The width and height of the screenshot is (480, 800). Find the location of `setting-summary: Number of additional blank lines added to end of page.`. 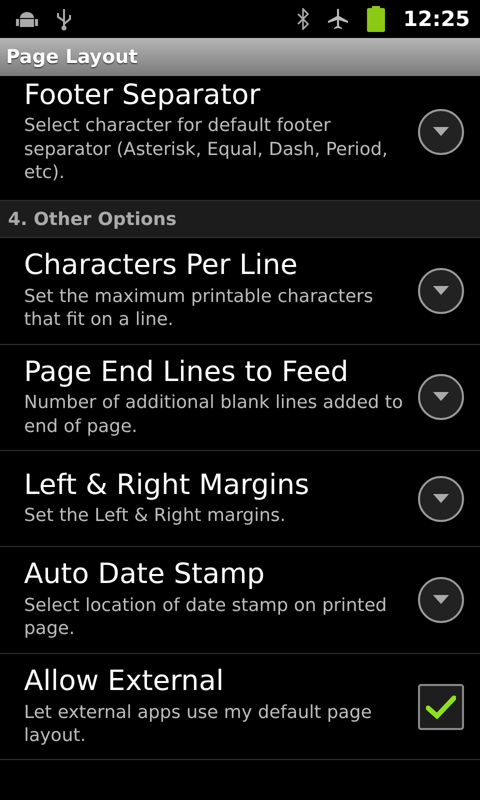

setting-summary: Number of additional blank lines added to end of page. is located at coordinates (214, 414).